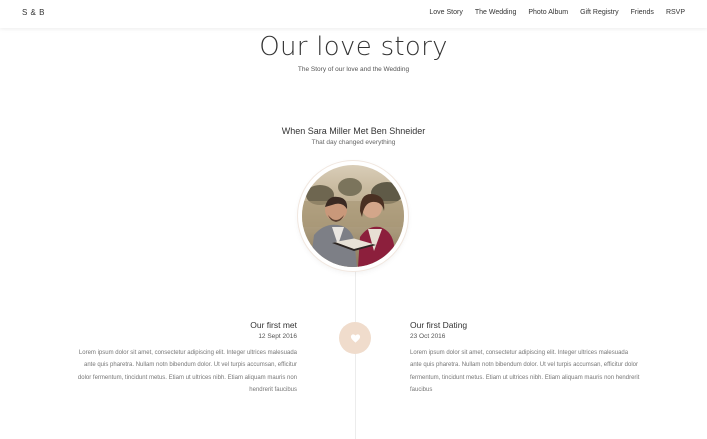 This screenshot has width=707, height=439. What do you see at coordinates (675, 12) in the screenshot?
I see `nav-rsvp: RSVP` at bounding box center [675, 12].